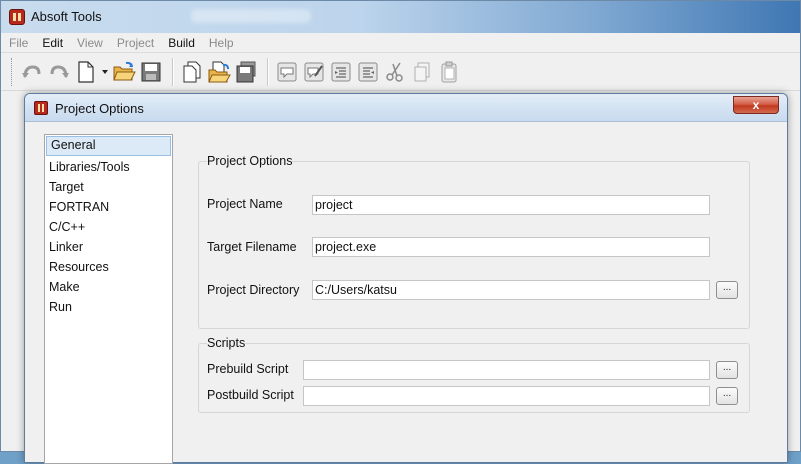  What do you see at coordinates (511, 290) in the screenshot?
I see `project-directory-input` at bounding box center [511, 290].